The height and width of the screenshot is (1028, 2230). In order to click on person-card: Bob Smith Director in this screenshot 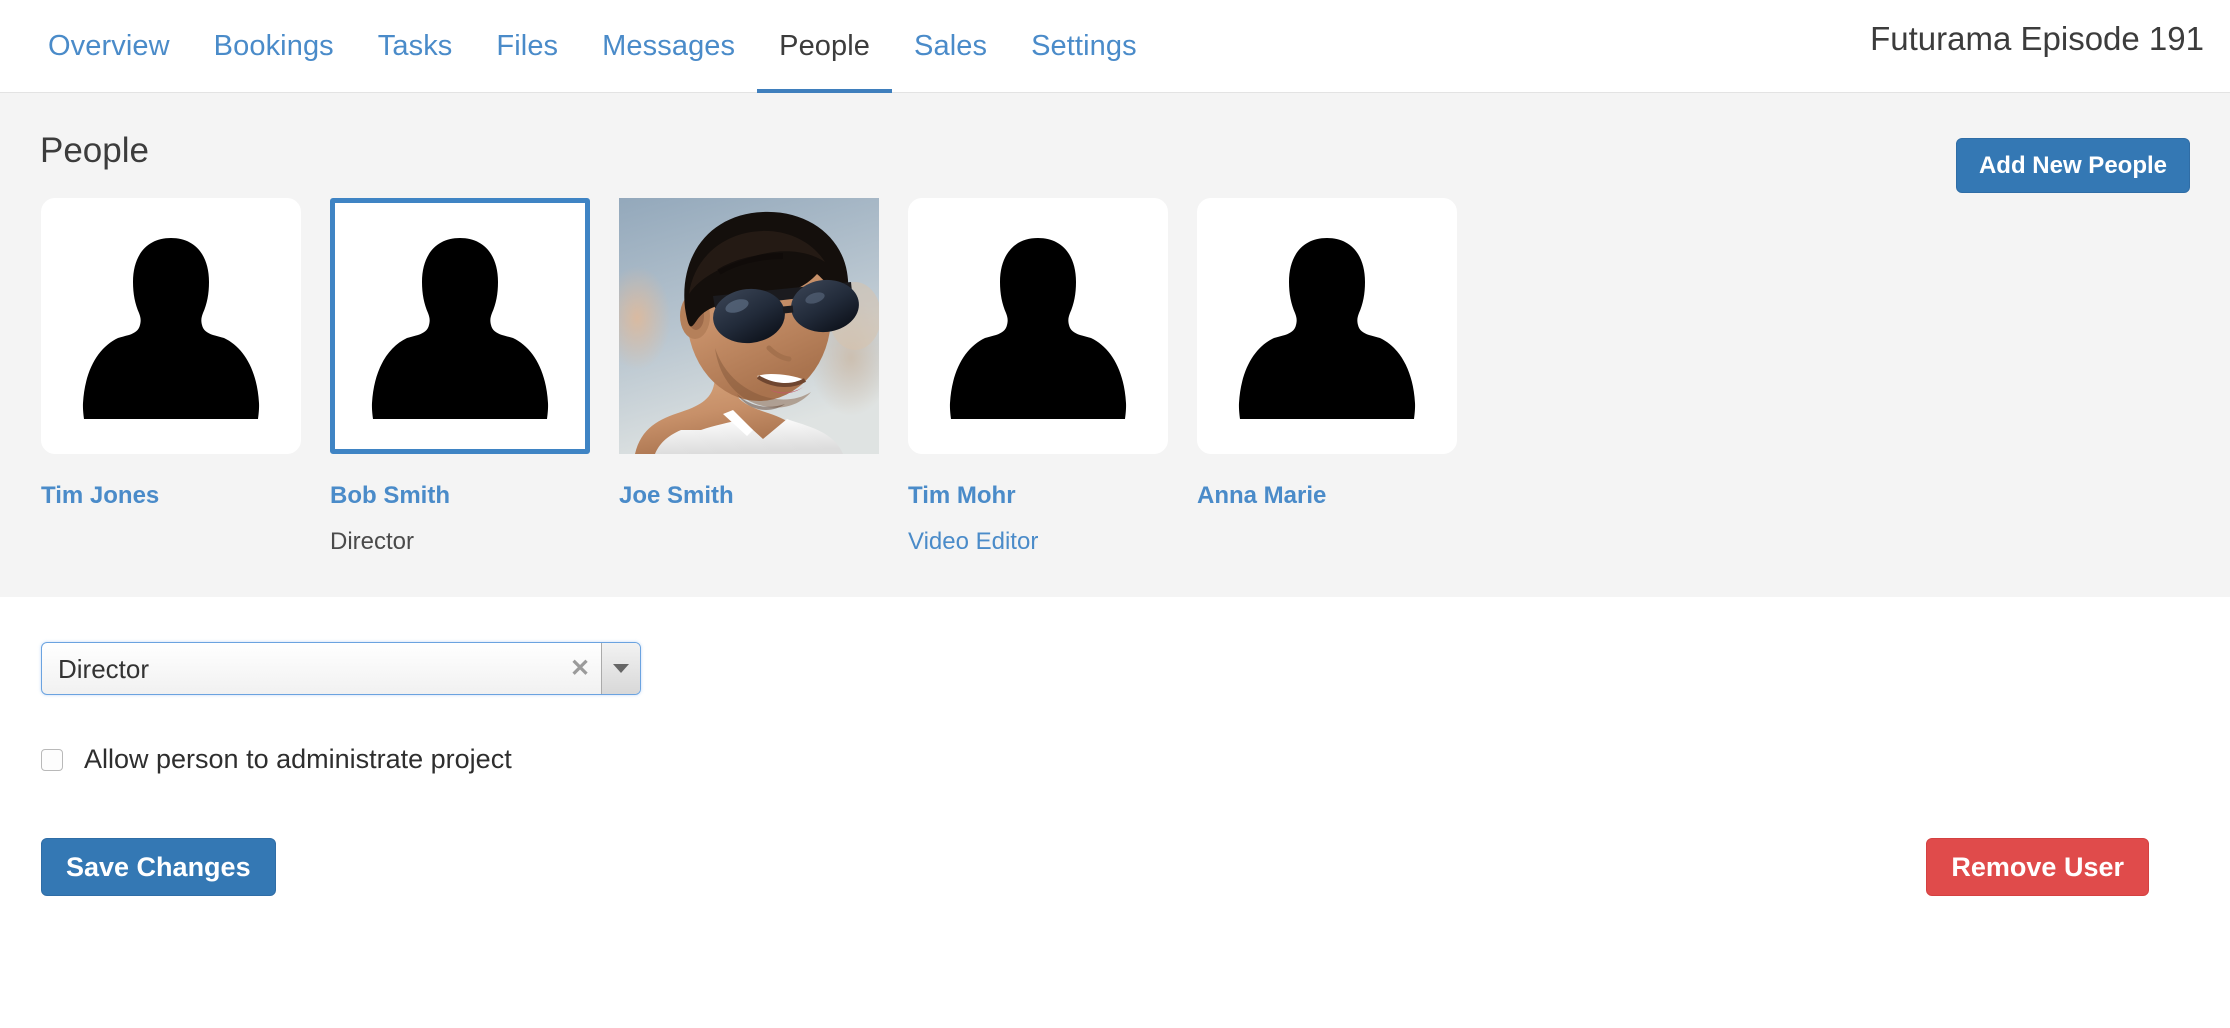, I will do `click(460, 376)`.